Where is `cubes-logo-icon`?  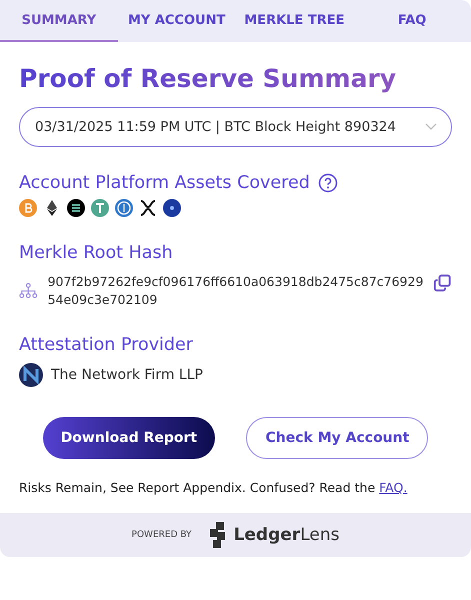 cubes-logo-icon is located at coordinates (218, 535).